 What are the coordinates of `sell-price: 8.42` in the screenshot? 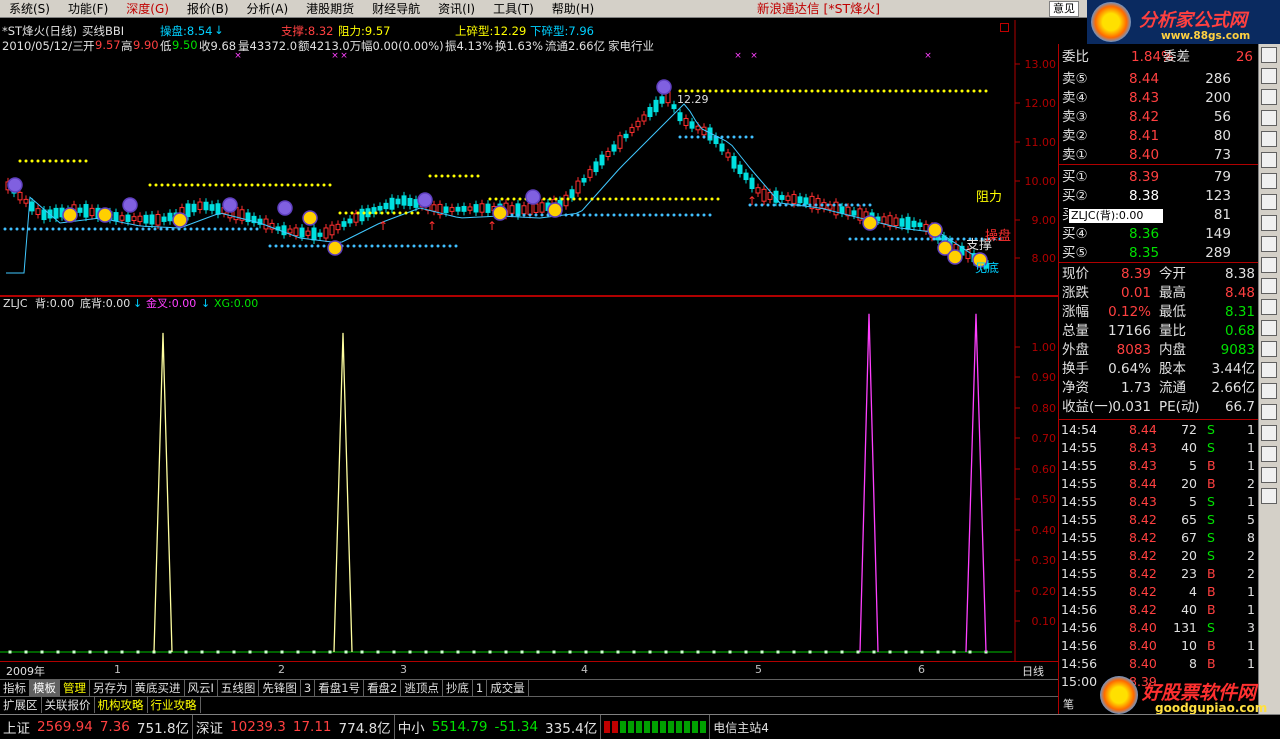 It's located at (1144, 117).